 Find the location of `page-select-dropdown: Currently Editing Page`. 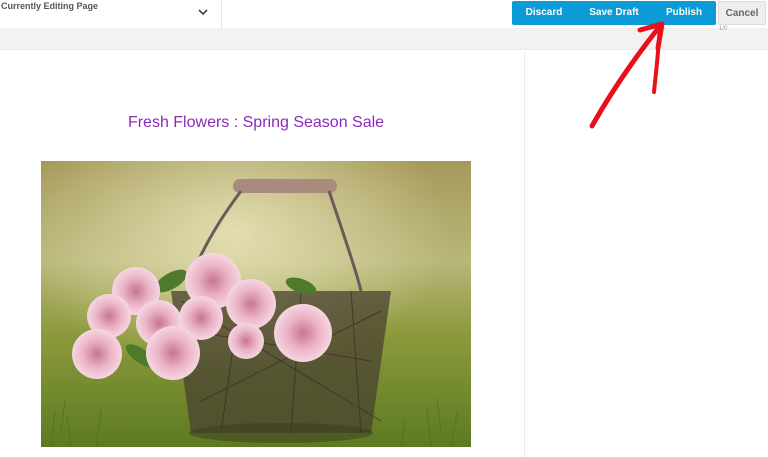

page-select-dropdown: Currently Editing Page is located at coordinates (111, 14).